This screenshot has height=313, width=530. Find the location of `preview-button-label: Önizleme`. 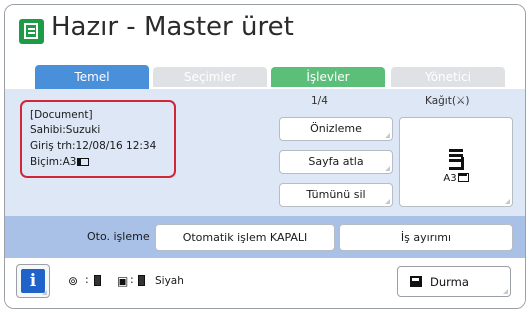

preview-button-label: Önizleme is located at coordinates (336, 128).